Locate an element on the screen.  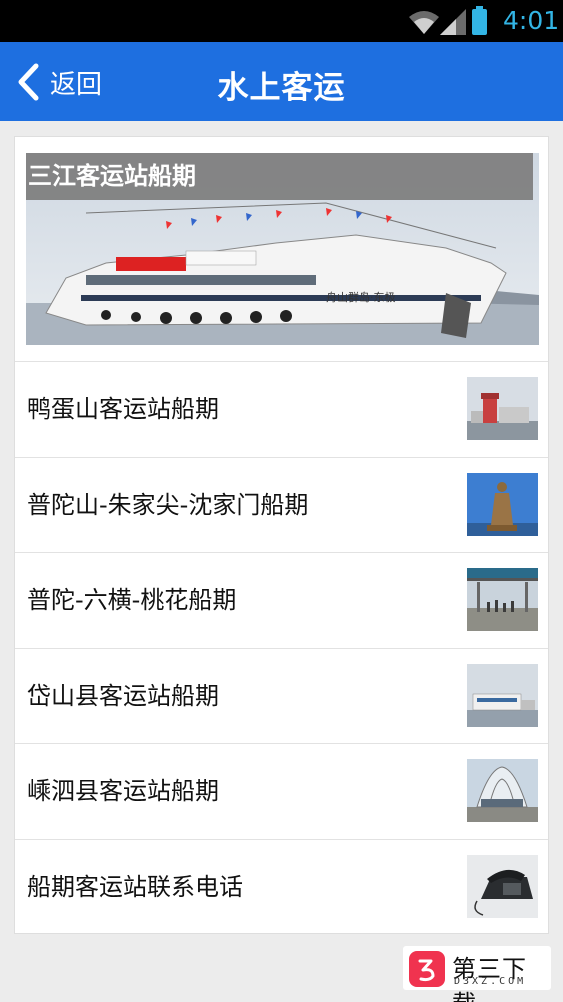
list-item: 嵊泗县客运站船期 is located at coordinates (281, 791).